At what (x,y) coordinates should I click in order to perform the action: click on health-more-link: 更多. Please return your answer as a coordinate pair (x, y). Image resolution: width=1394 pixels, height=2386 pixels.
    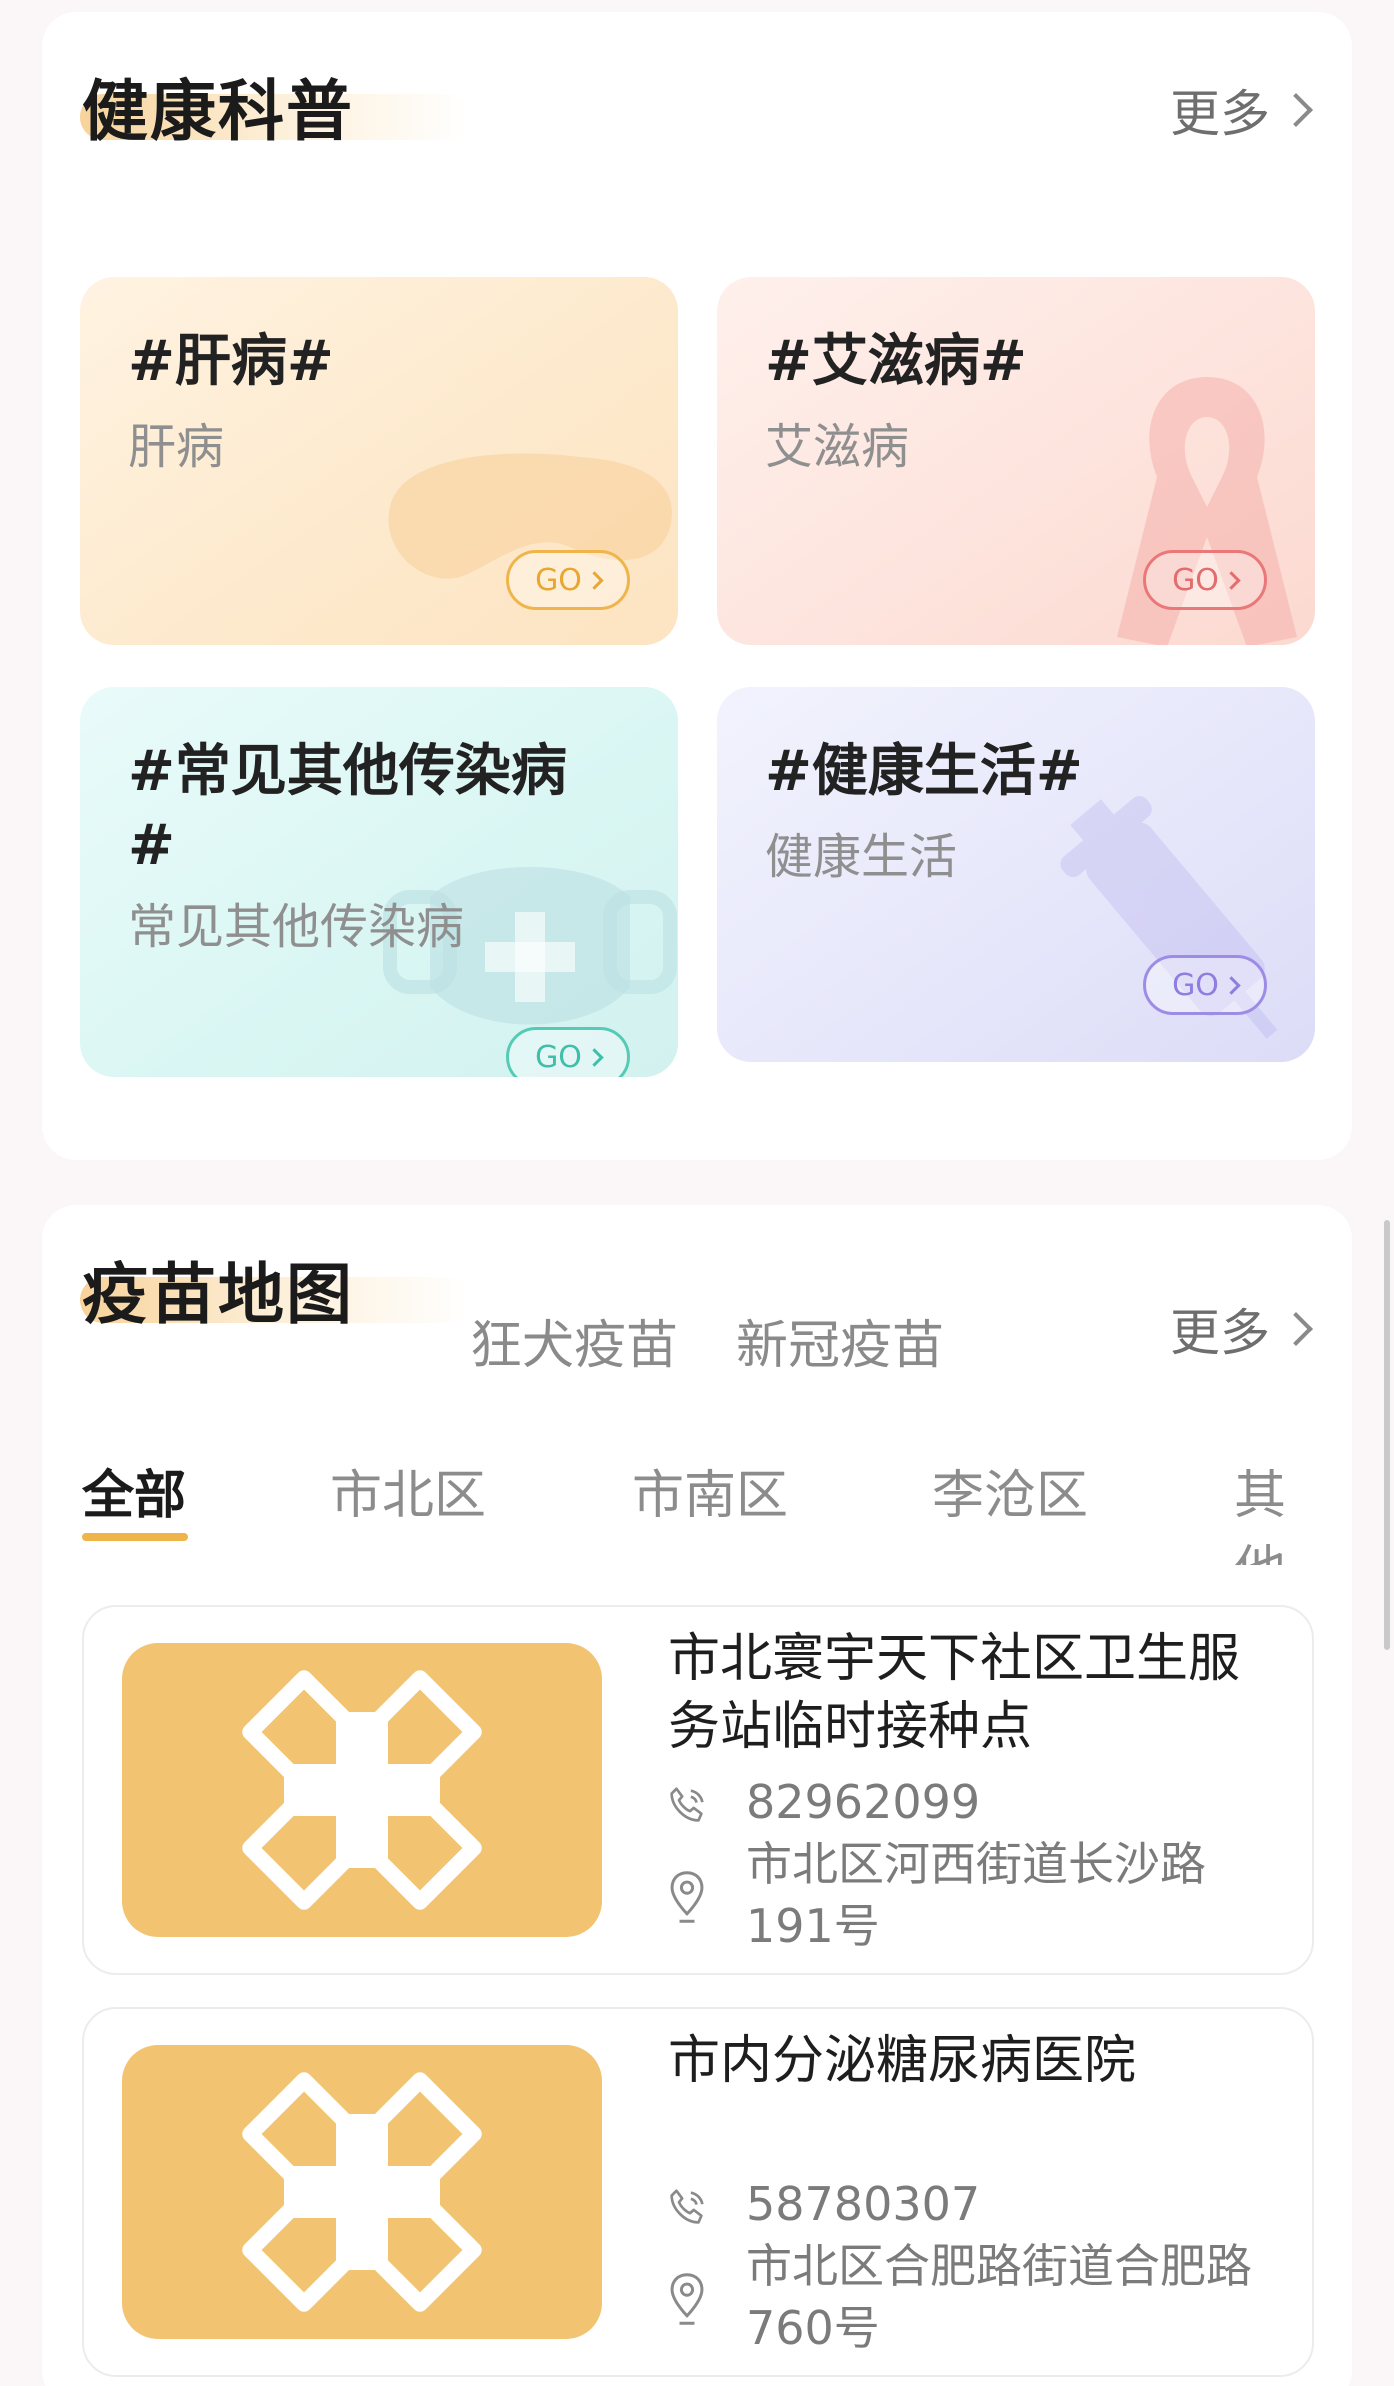
    Looking at the image, I should click on (1241, 110).